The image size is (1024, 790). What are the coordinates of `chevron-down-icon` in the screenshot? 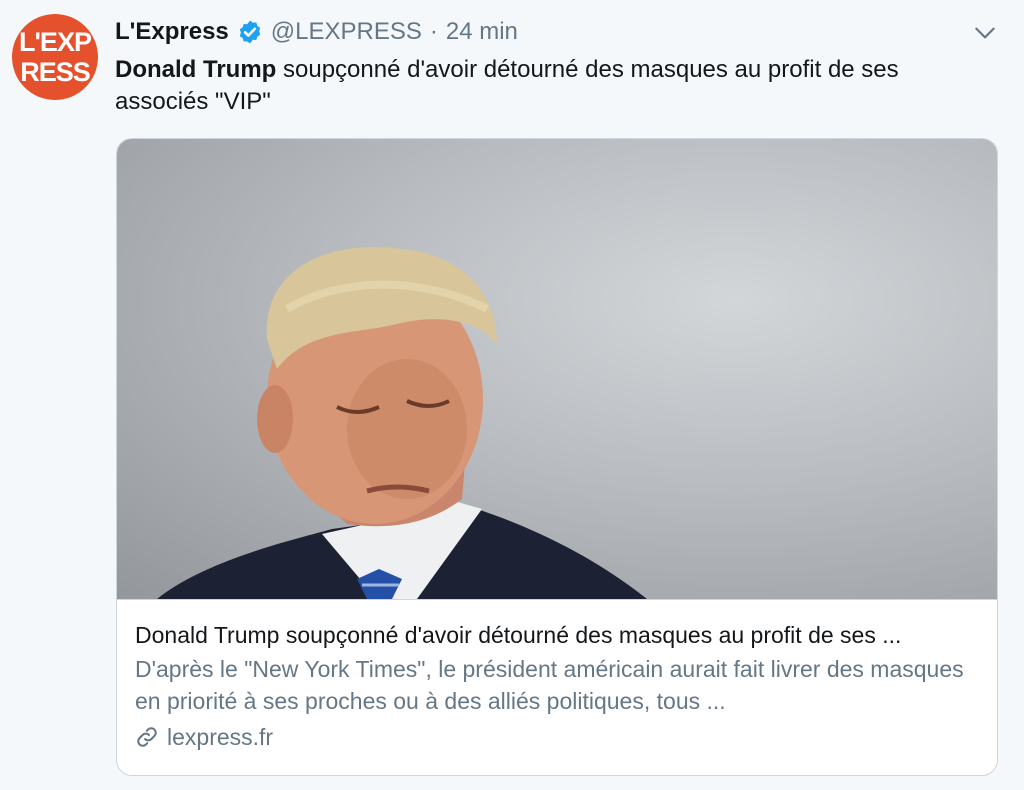 It's located at (985, 33).